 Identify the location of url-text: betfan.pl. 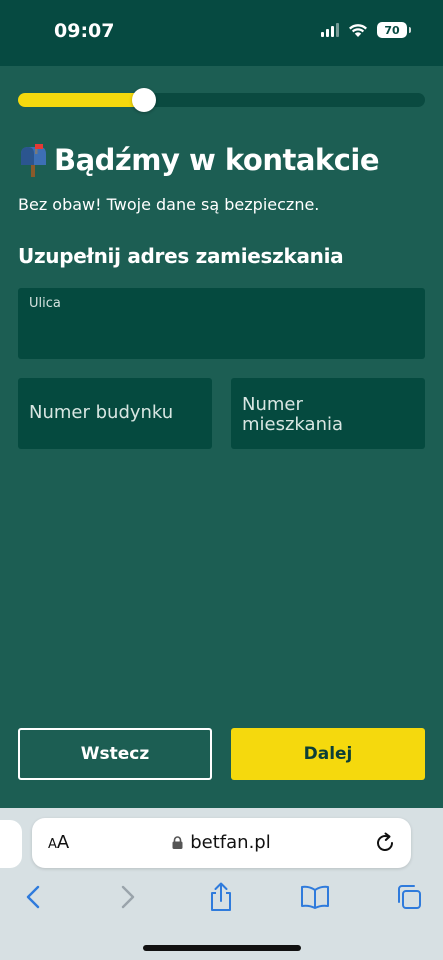
(230, 842).